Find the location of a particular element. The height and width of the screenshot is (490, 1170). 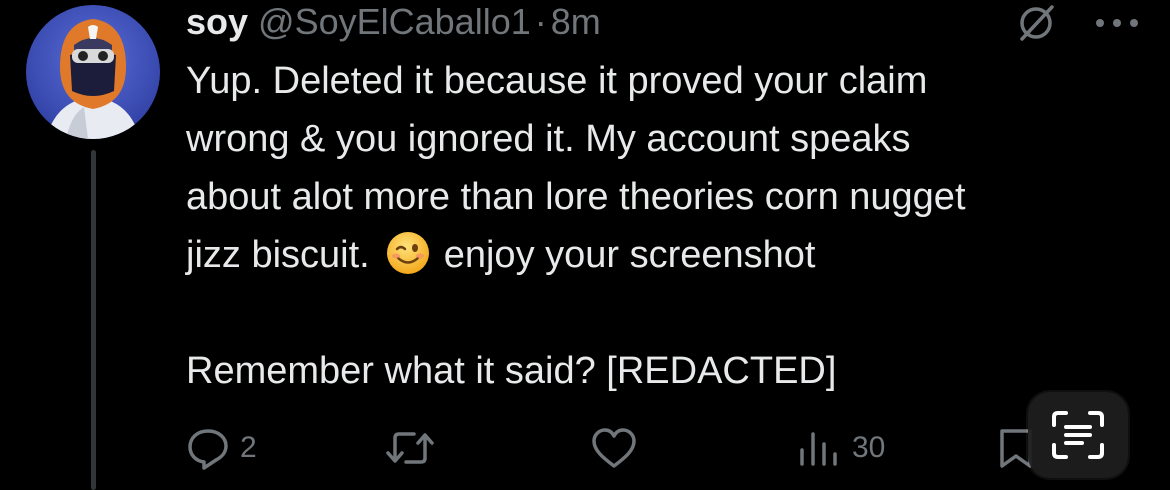

tweet-body-line: Remember what it said? [REDACTED] is located at coordinates (511, 371).